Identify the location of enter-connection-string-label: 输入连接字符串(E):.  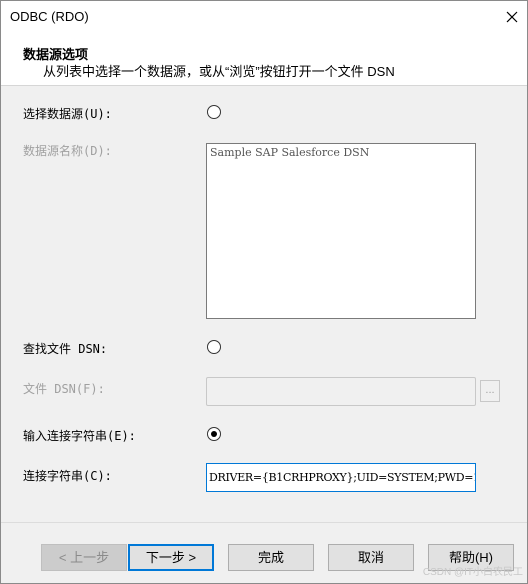
(79, 436).